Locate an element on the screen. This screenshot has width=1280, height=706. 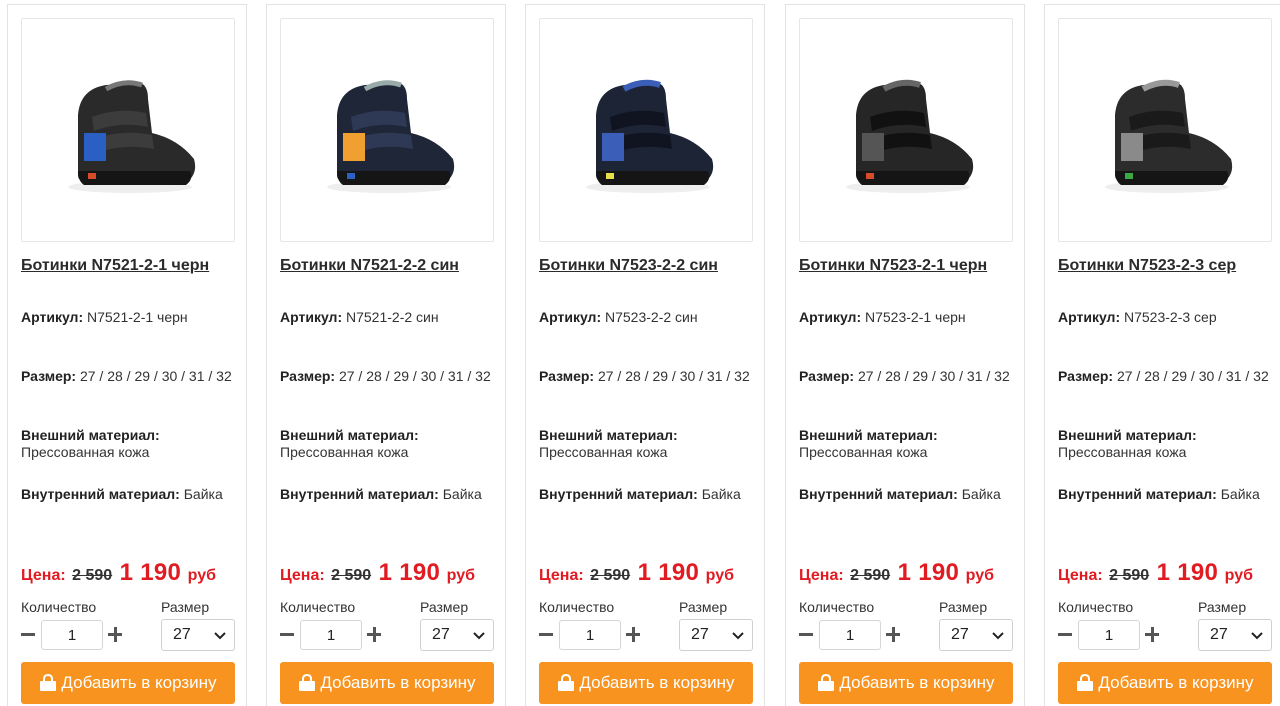
price-label: Цена: is located at coordinates (302, 575).